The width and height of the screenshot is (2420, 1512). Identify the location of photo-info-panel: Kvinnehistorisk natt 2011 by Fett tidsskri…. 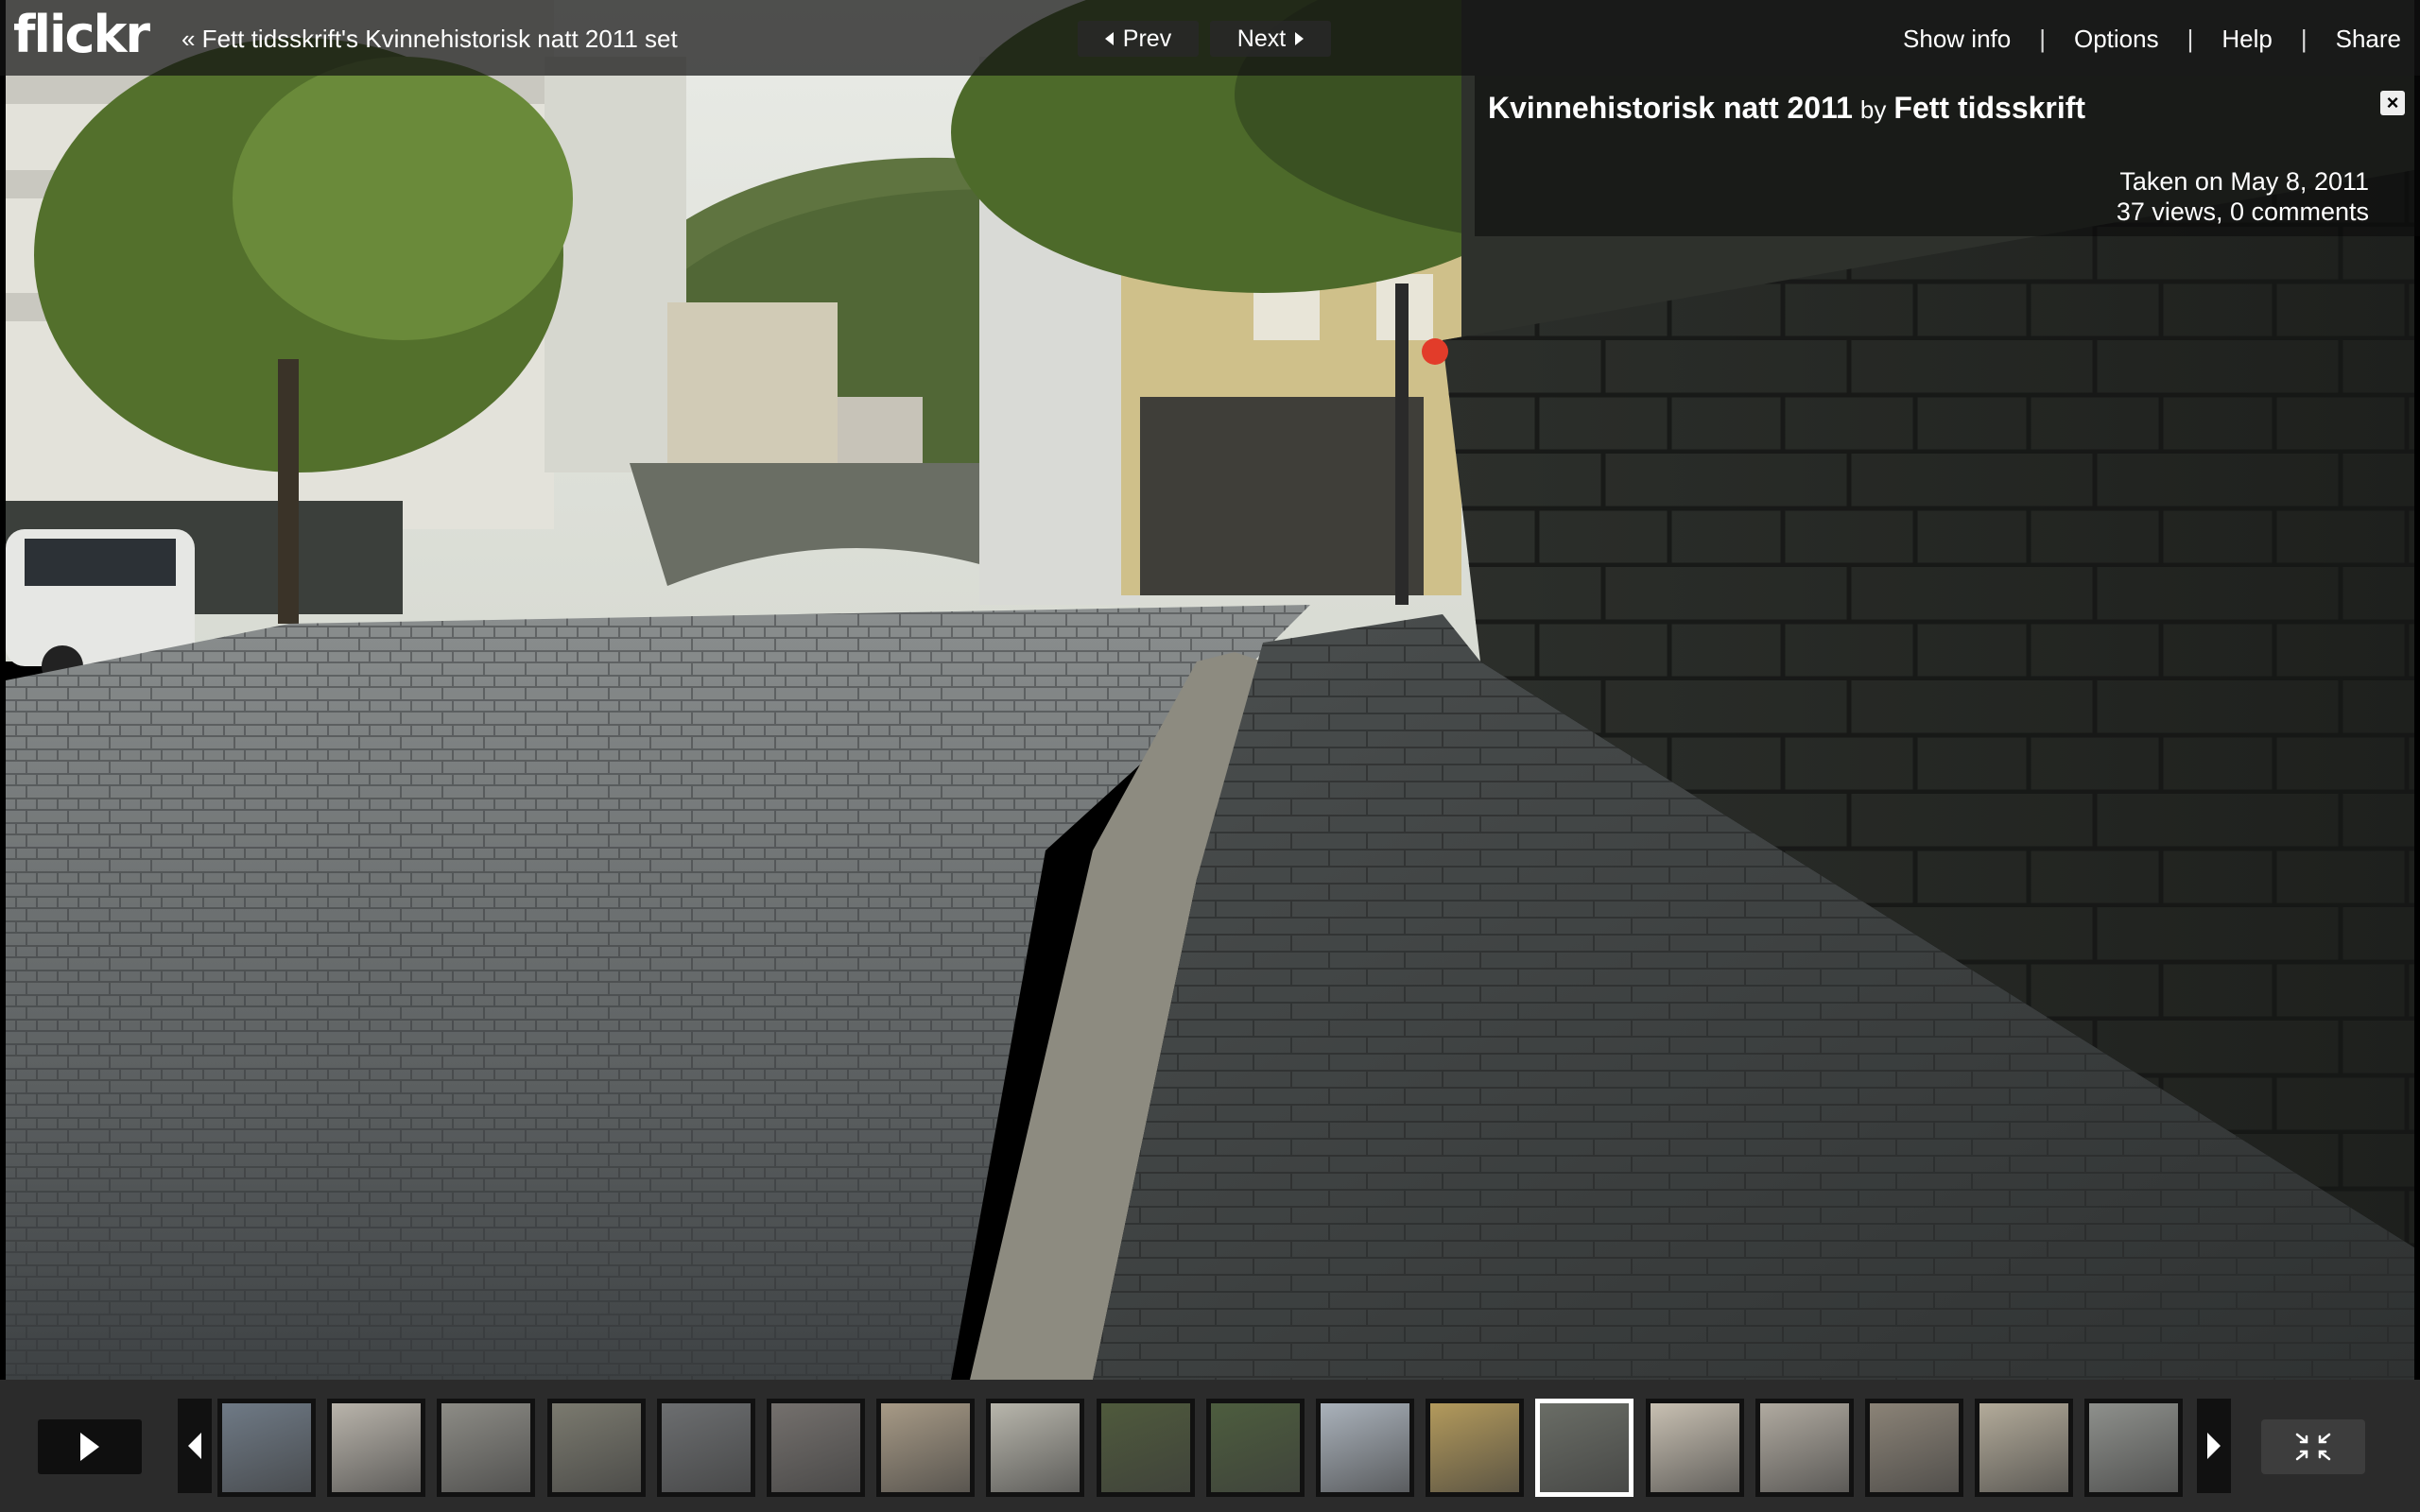
(1947, 156).